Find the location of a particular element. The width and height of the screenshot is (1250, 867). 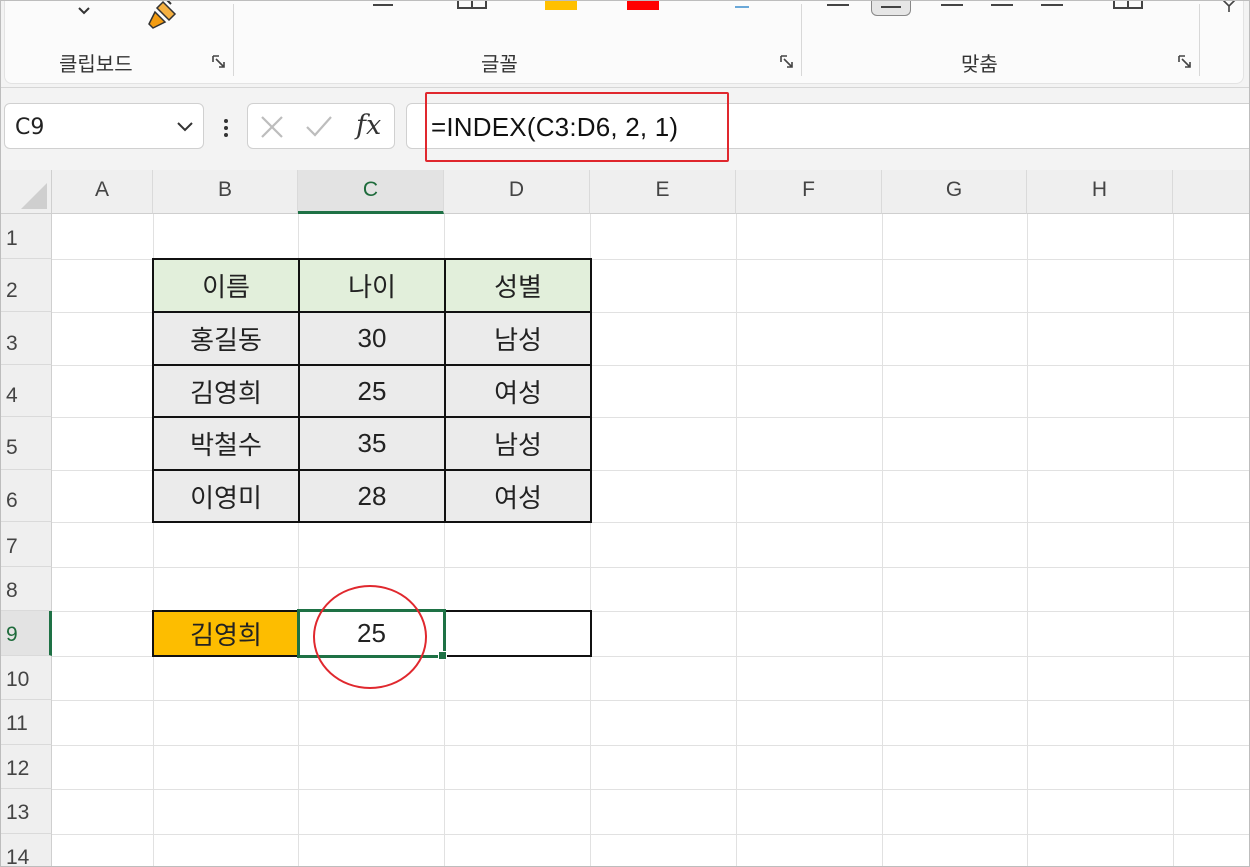

column-header-e: E is located at coordinates (663, 192).